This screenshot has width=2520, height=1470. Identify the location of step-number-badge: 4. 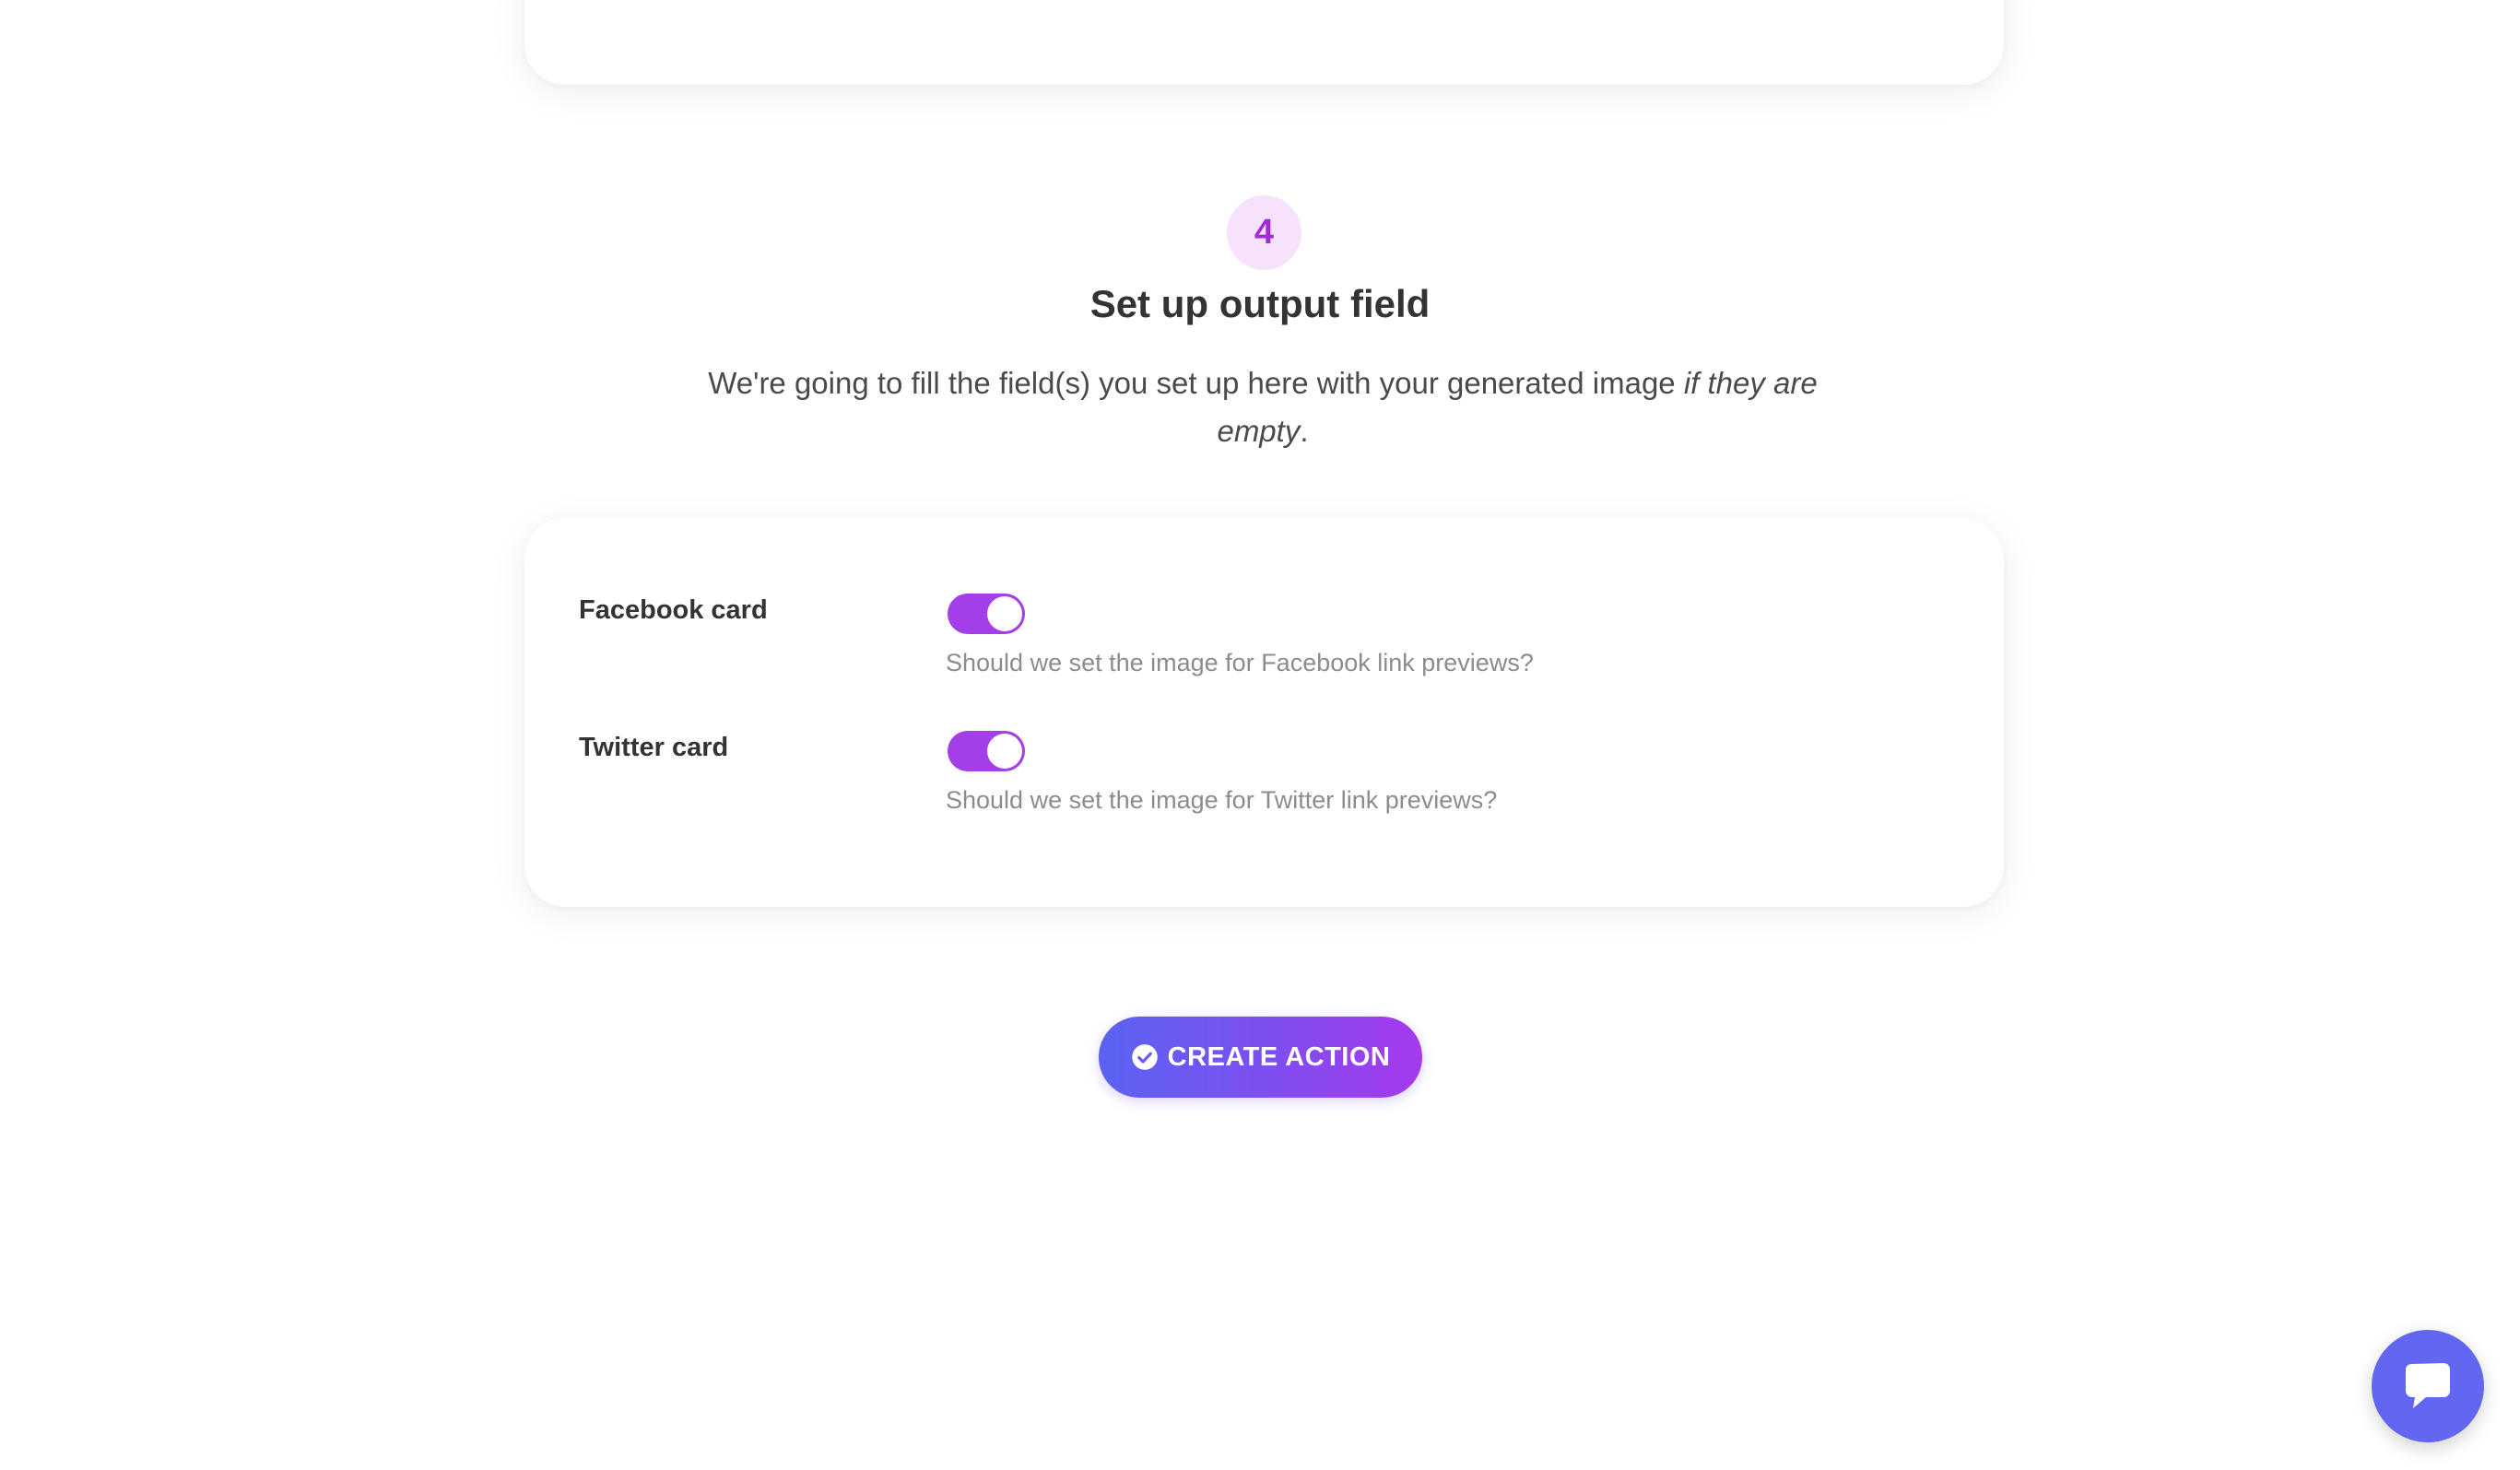
(1264, 232).